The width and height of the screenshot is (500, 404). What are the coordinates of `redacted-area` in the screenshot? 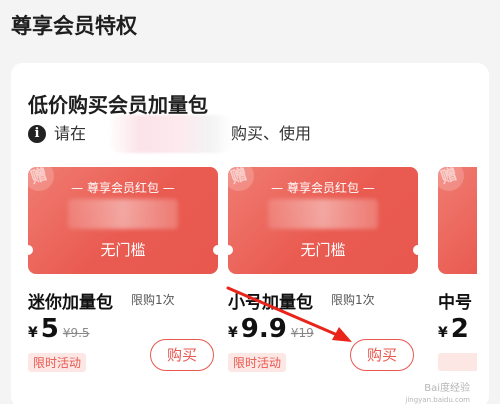 It's located at (171, 134).